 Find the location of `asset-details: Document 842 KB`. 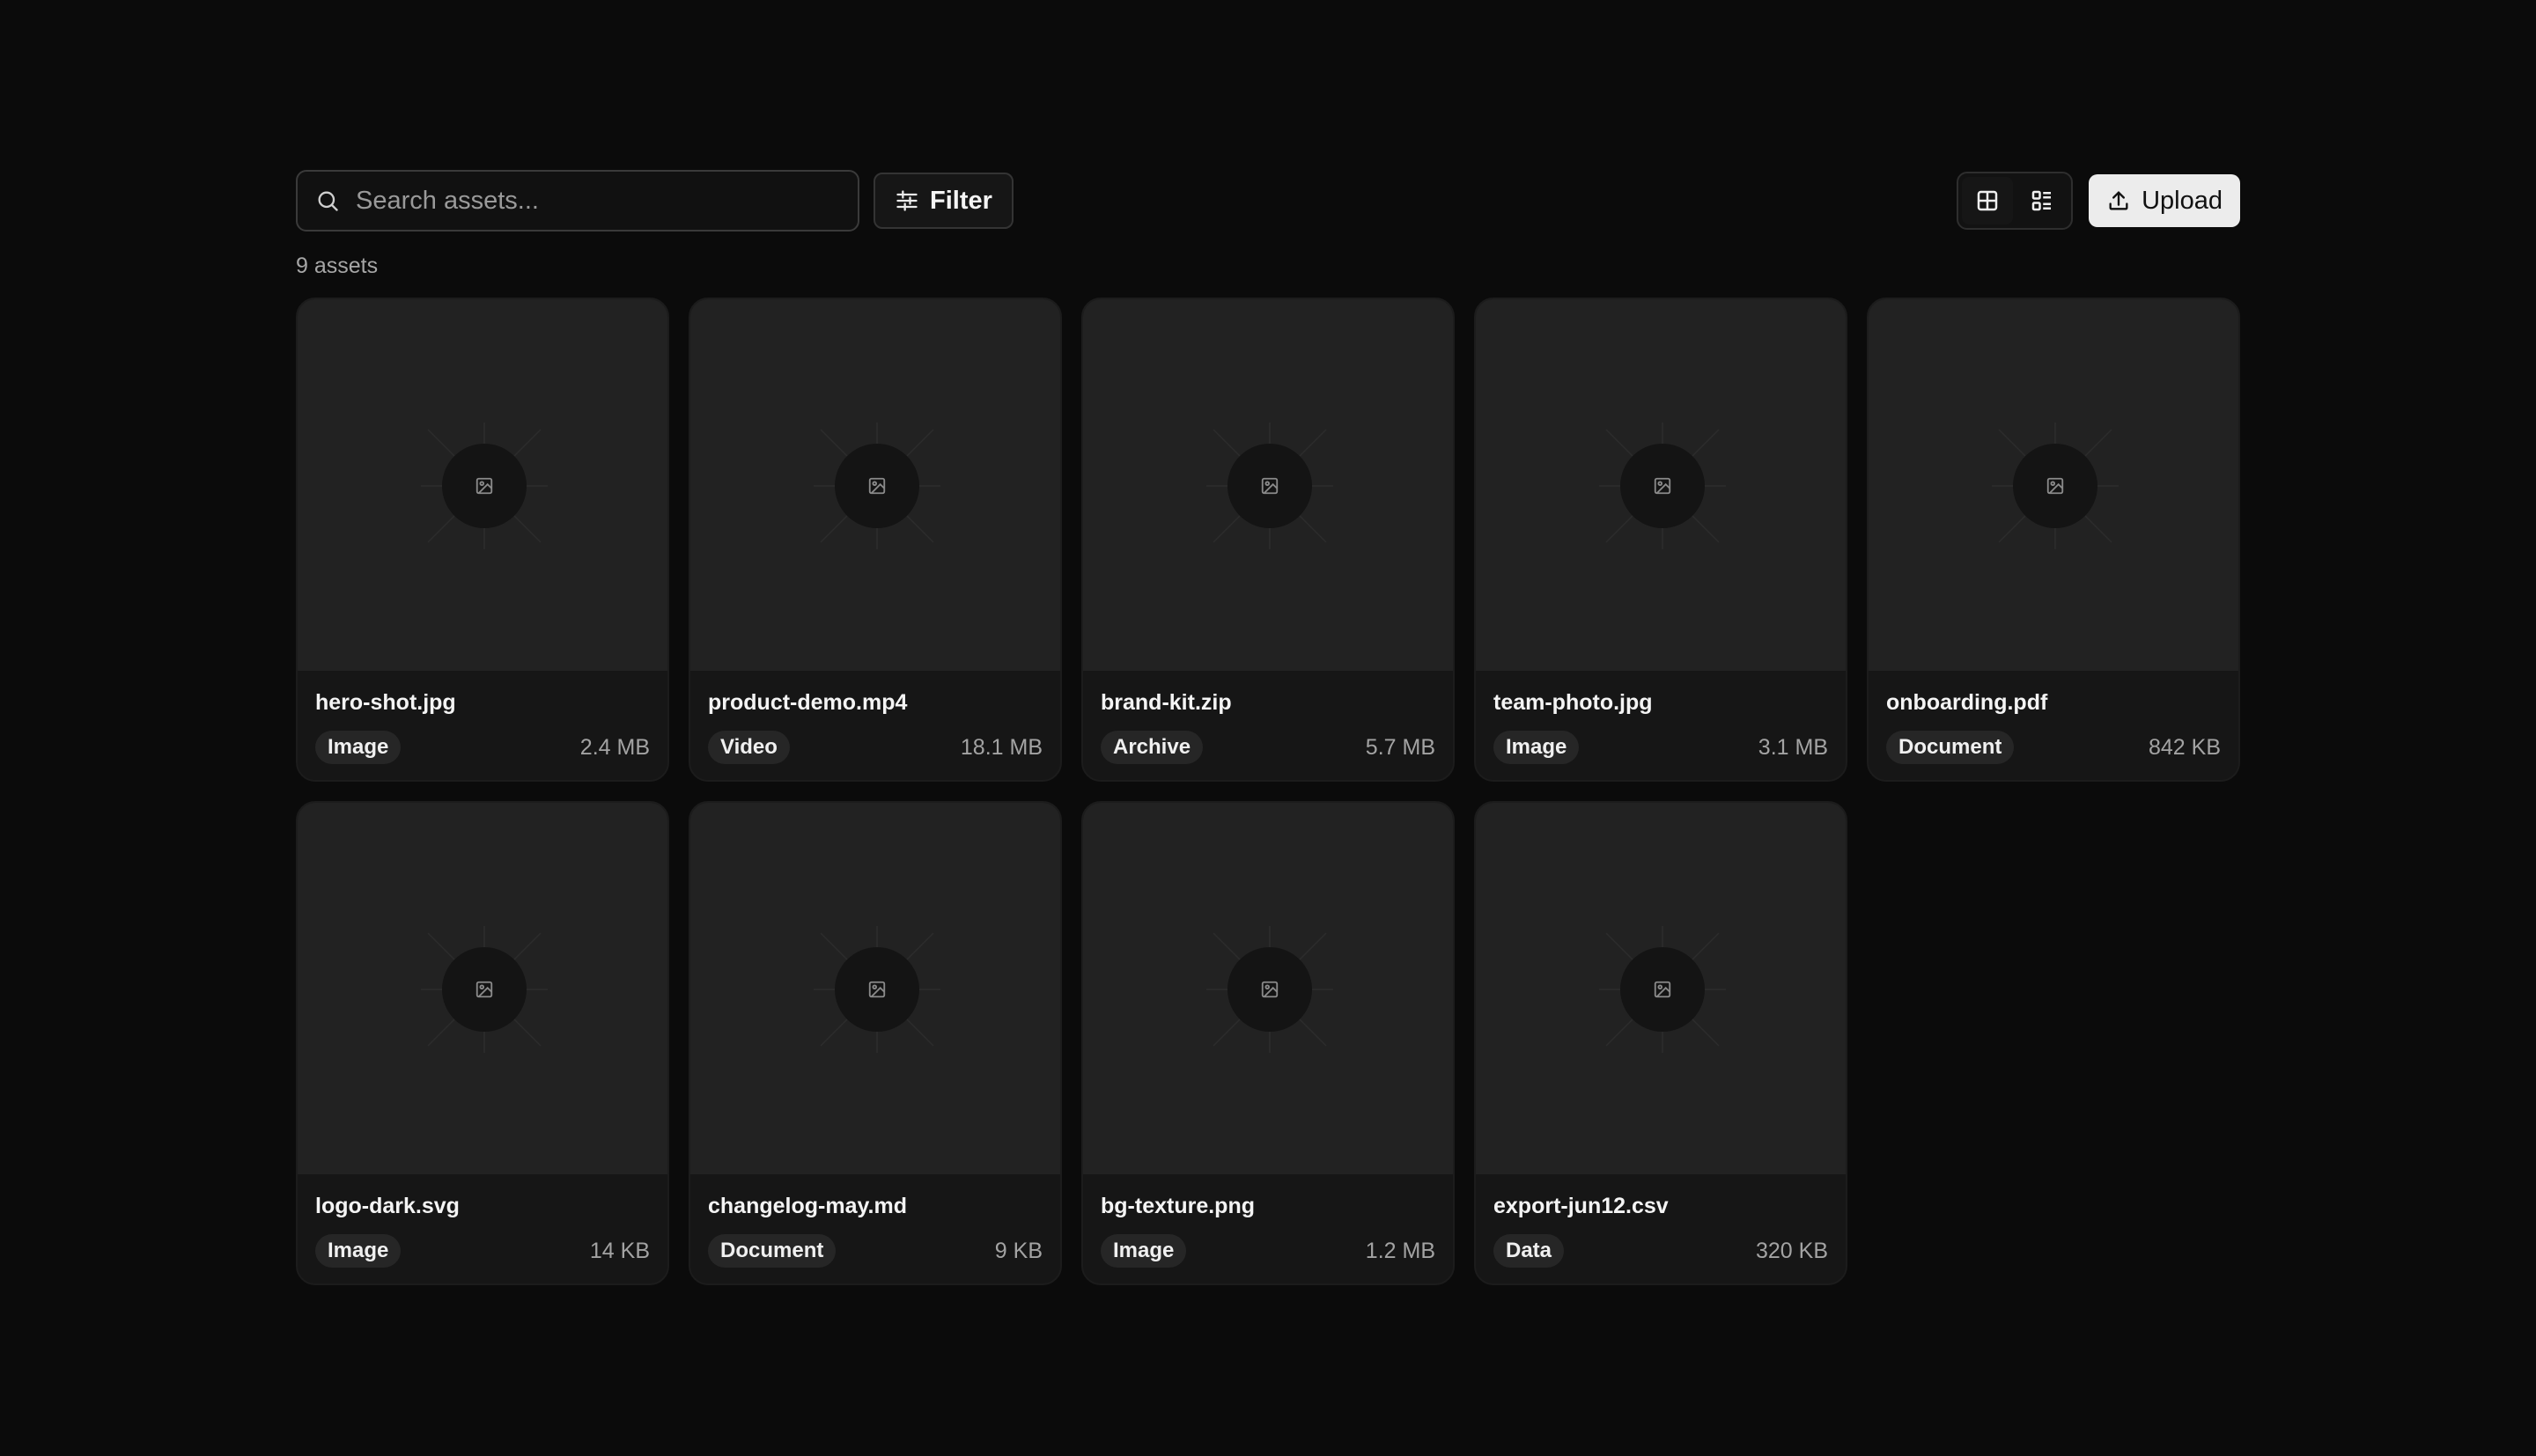

asset-details: Document 842 KB is located at coordinates (2053, 747).